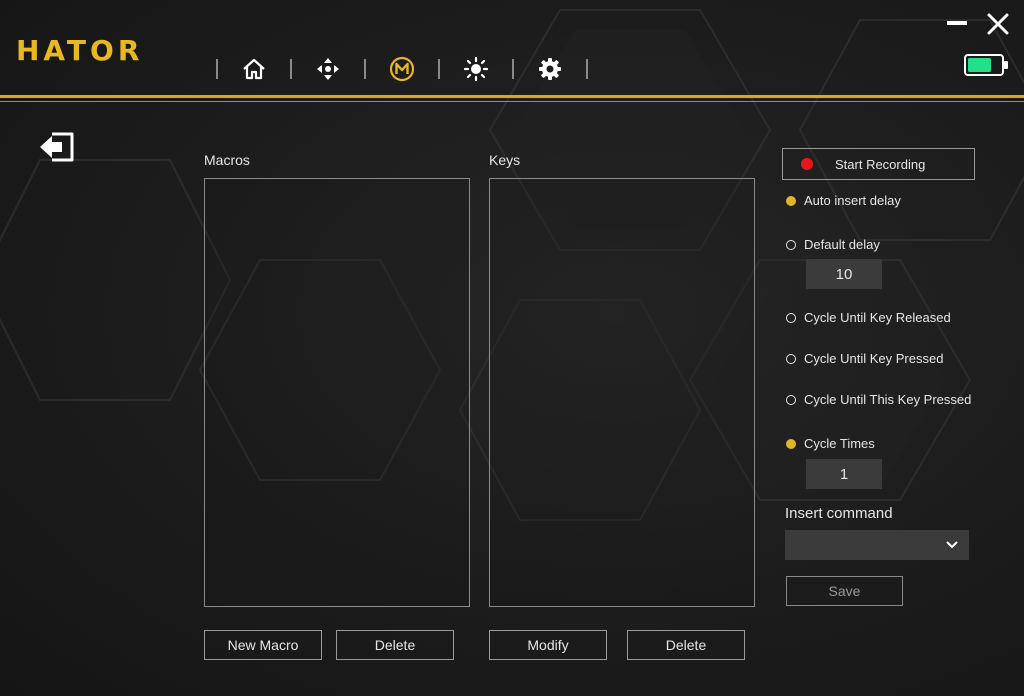 This screenshot has width=1024, height=696. I want to click on minimize-icon, so click(957, 23).